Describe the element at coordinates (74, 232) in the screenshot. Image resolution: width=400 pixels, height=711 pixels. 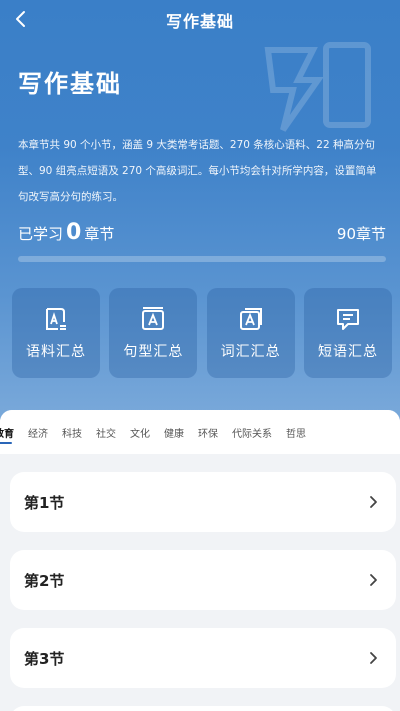
I see `learned-number: 0` at that location.